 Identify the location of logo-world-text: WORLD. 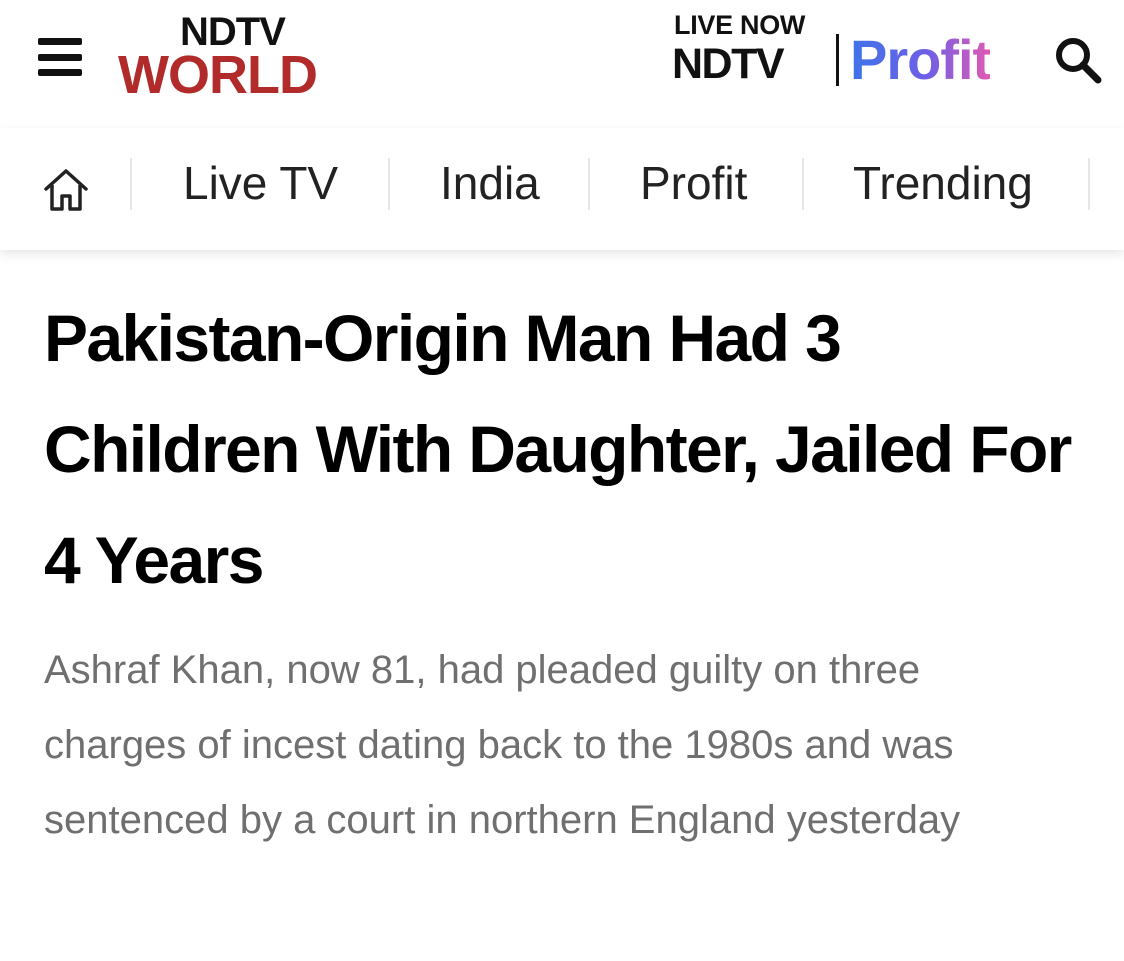
(218, 75).